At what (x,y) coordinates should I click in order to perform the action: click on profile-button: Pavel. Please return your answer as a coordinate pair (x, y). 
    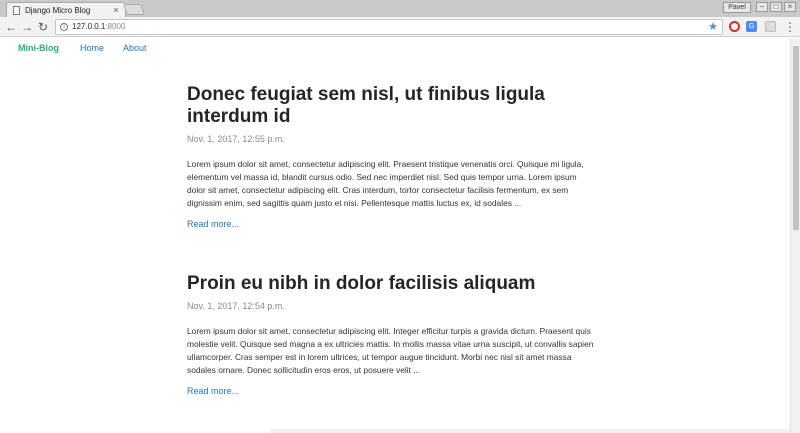
    Looking at the image, I should click on (737, 7).